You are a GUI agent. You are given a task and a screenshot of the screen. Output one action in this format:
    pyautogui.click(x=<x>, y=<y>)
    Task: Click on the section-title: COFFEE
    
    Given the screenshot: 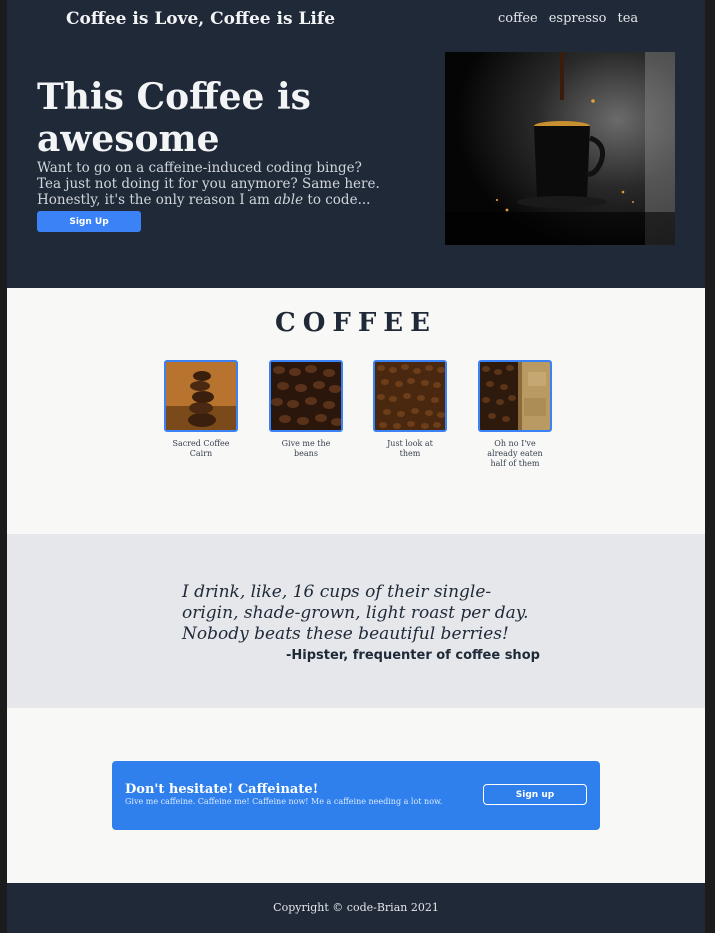 What is the action you would take?
    pyautogui.click(x=356, y=323)
    